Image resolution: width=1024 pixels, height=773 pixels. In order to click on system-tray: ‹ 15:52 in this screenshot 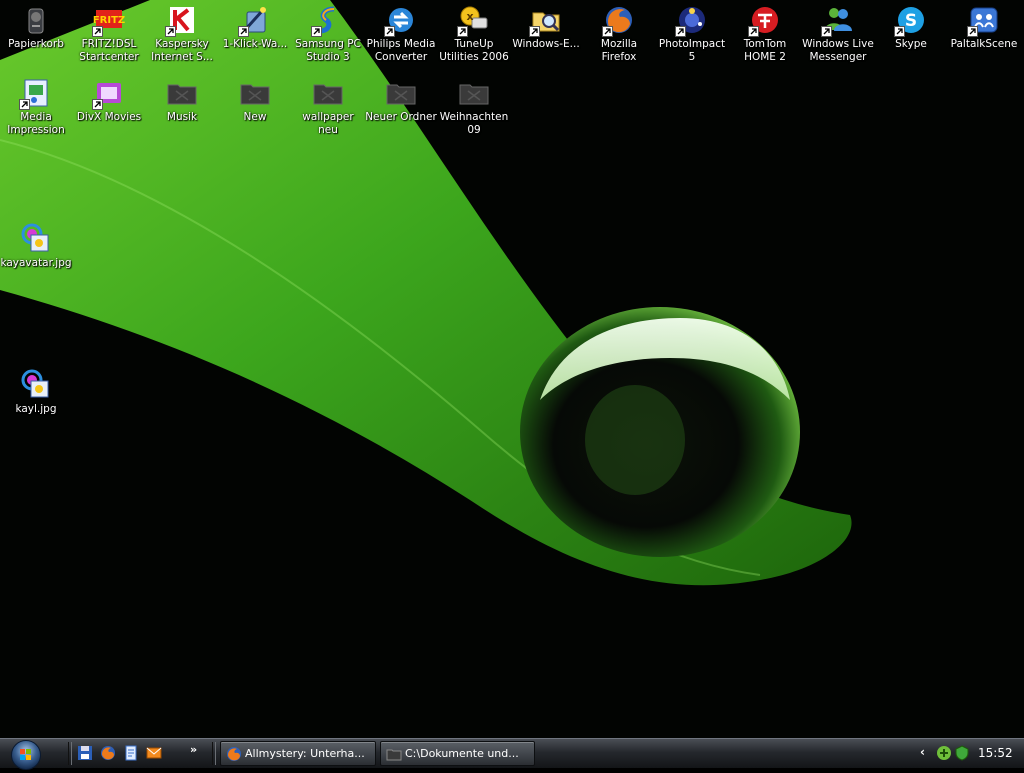, I will do `click(968, 753)`.